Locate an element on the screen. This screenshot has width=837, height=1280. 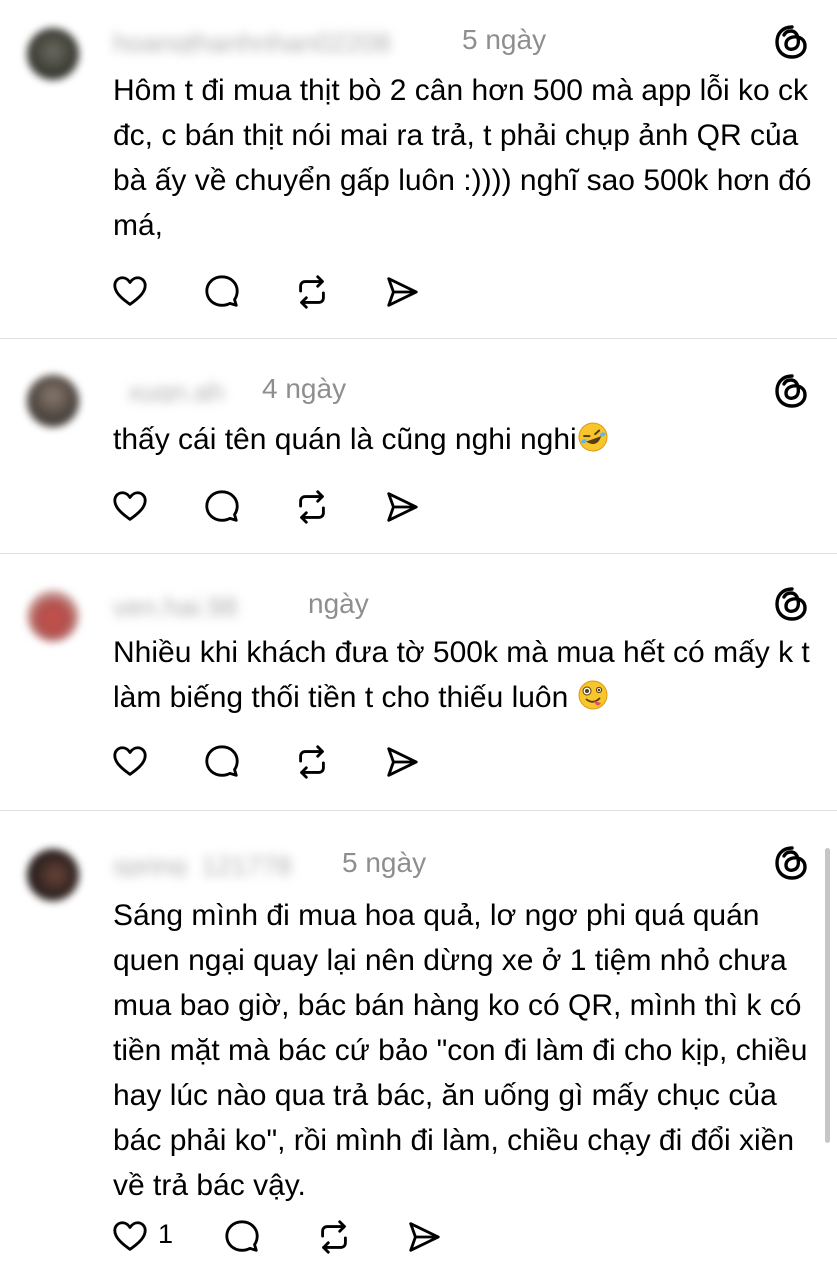
username: hoangthanhnhan02208 is located at coordinates (283, 41).